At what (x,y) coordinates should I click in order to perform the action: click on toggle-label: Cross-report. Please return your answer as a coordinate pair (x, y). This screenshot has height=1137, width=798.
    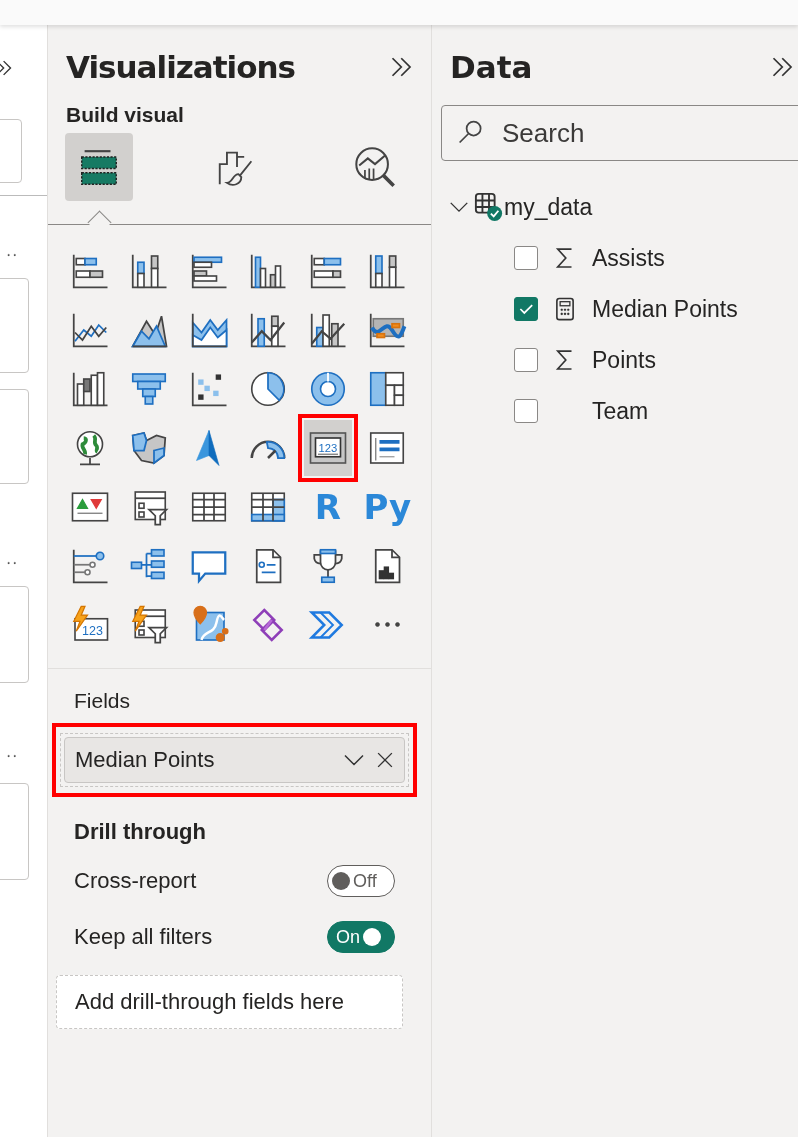
    Looking at the image, I should click on (135, 881).